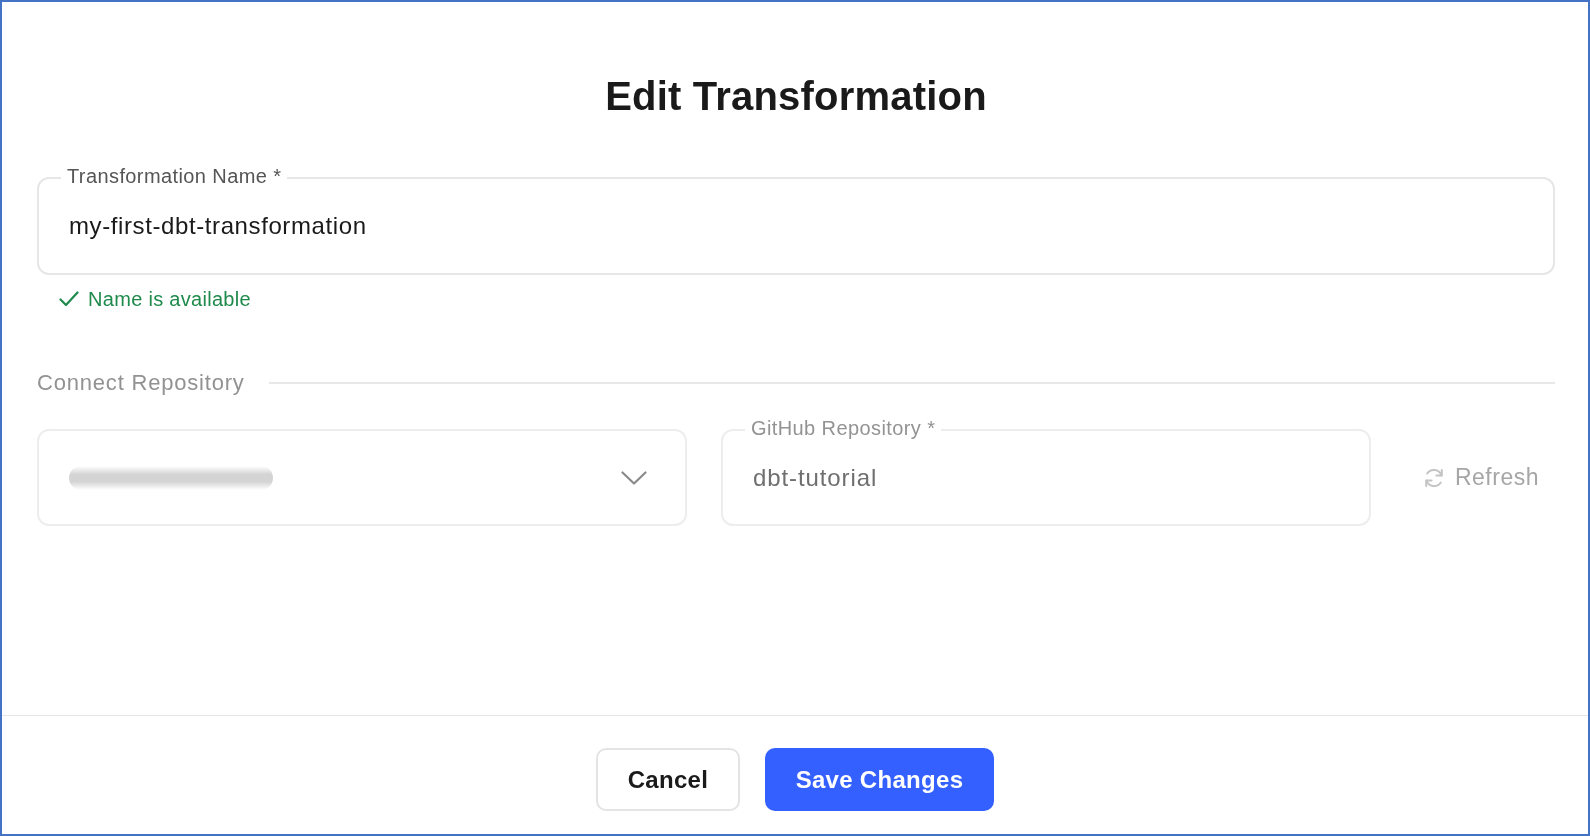  Describe the element at coordinates (169, 299) in the screenshot. I see `validation-message: Name is available` at that location.